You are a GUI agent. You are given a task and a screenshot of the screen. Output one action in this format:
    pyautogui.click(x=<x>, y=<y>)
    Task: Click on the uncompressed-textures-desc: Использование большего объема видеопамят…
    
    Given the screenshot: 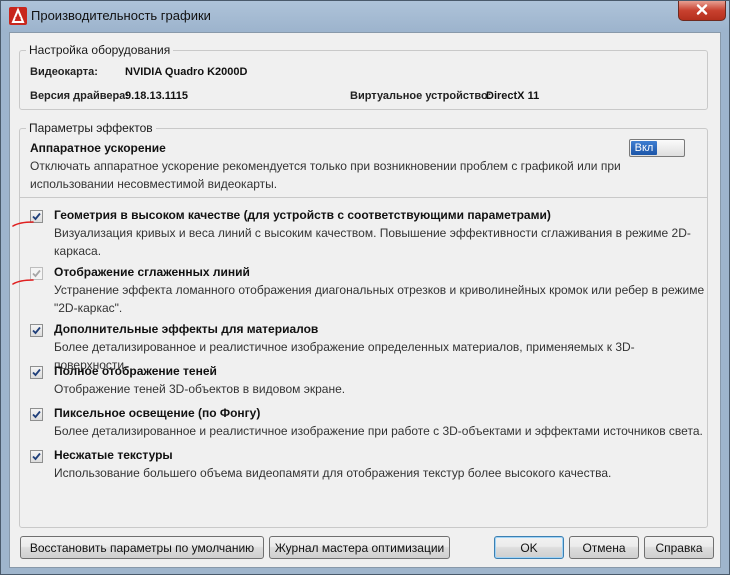 What is the action you would take?
    pyautogui.click(x=333, y=473)
    